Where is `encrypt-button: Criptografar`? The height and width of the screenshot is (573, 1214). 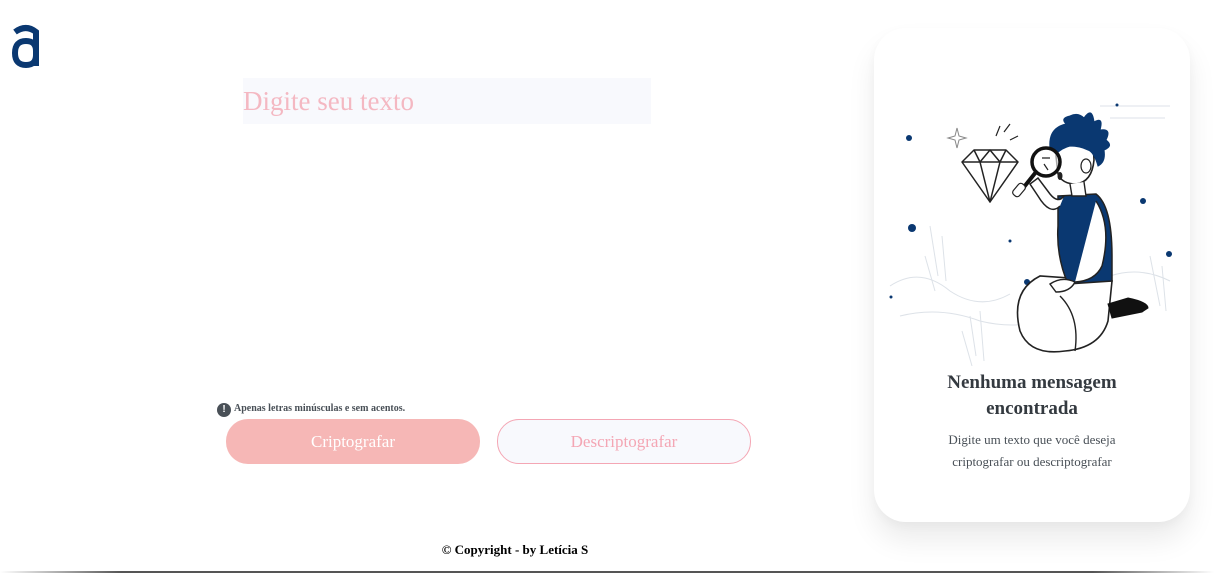
encrypt-button: Criptografar is located at coordinates (353, 441).